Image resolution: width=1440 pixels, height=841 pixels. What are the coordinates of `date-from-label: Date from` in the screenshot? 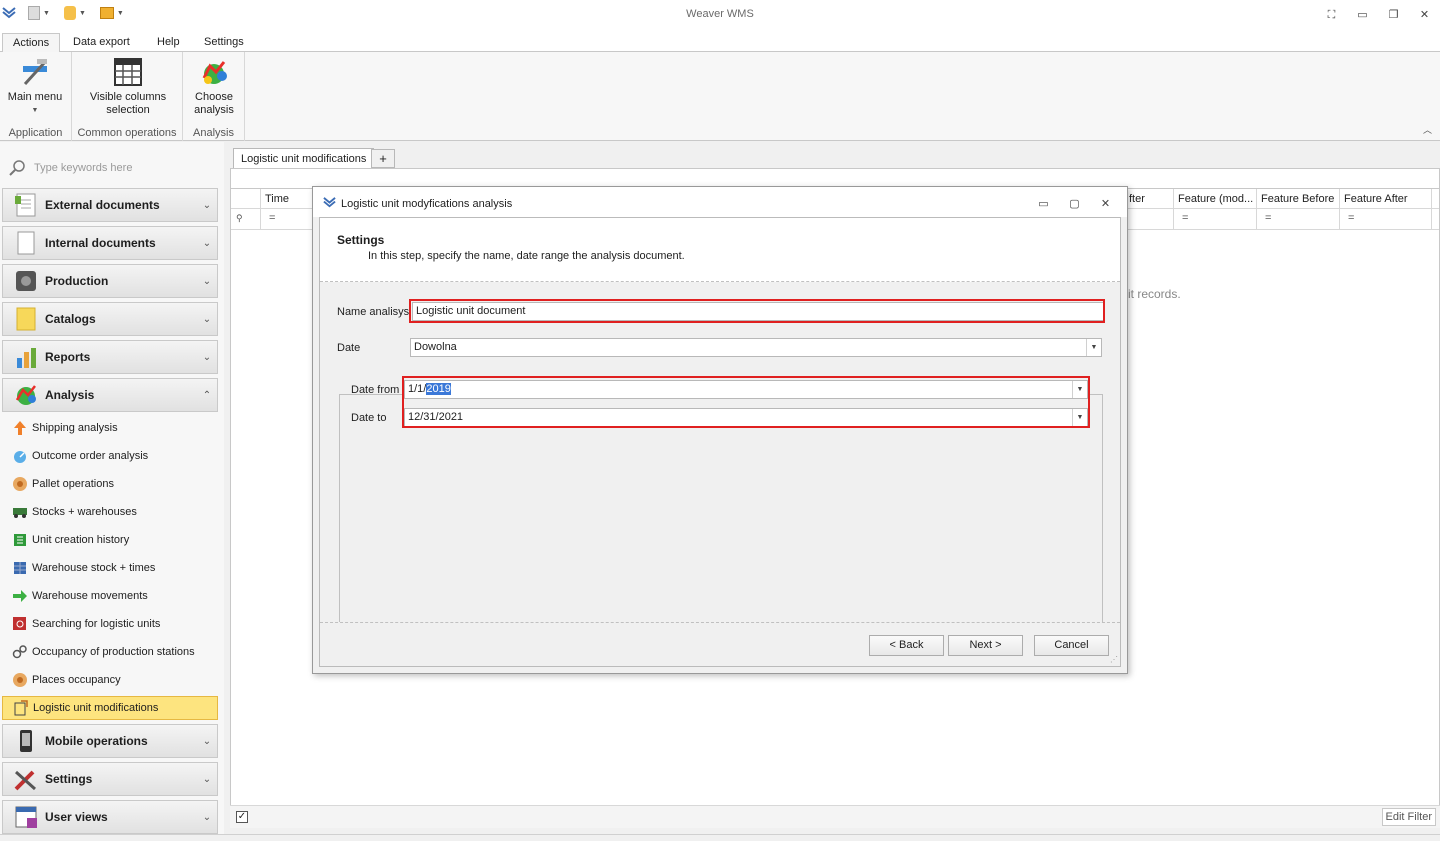 It's located at (375, 390).